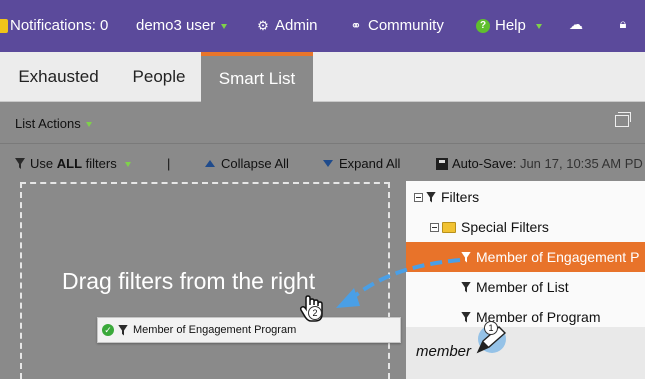 The width and height of the screenshot is (645, 379). Describe the element at coordinates (263, 25) in the screenshot. I see `gear-icon: ⚙` at that location.